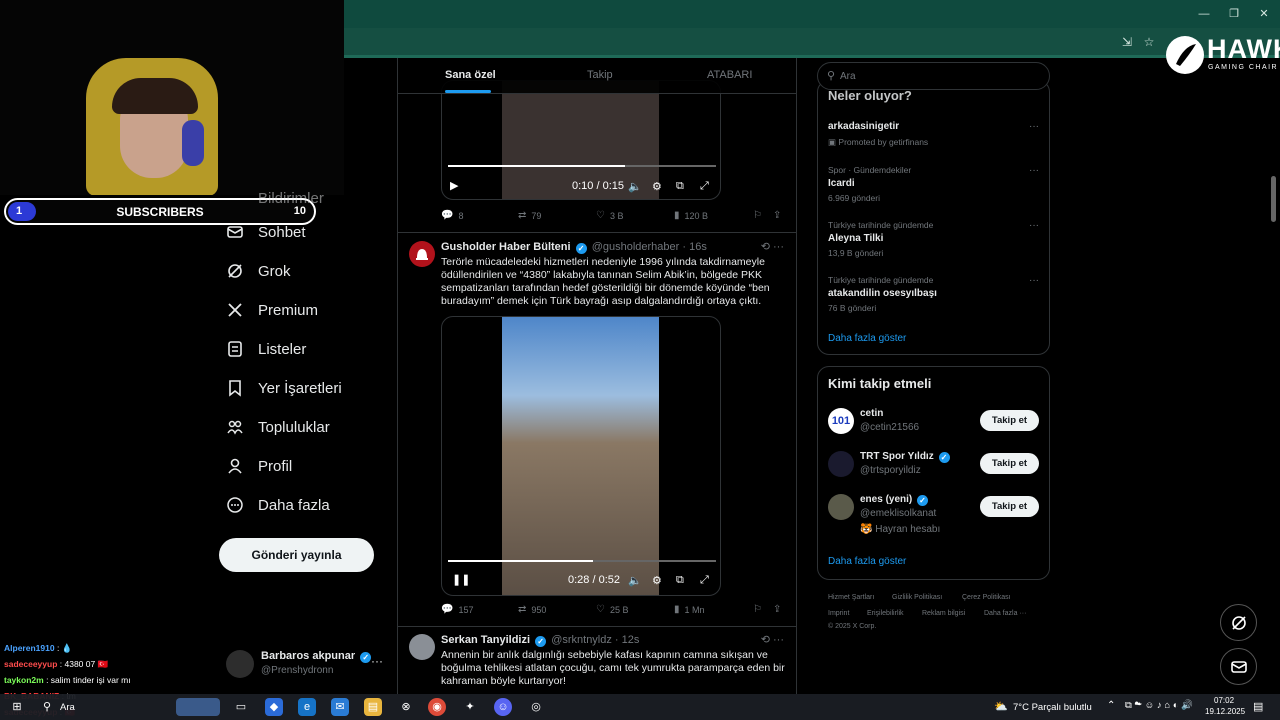  What do you see at coordinates (1224, 700) in the screenshot?
I see `clock-time: 07:02` at bounding box center [1224, 700].